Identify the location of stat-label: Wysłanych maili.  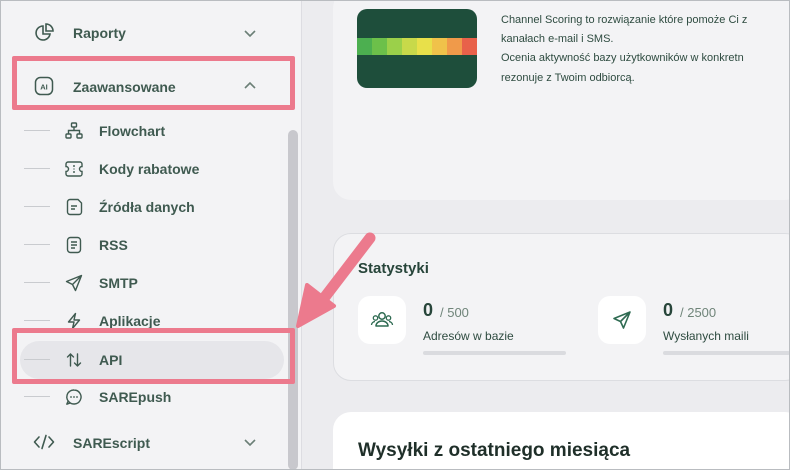
(706, 336).